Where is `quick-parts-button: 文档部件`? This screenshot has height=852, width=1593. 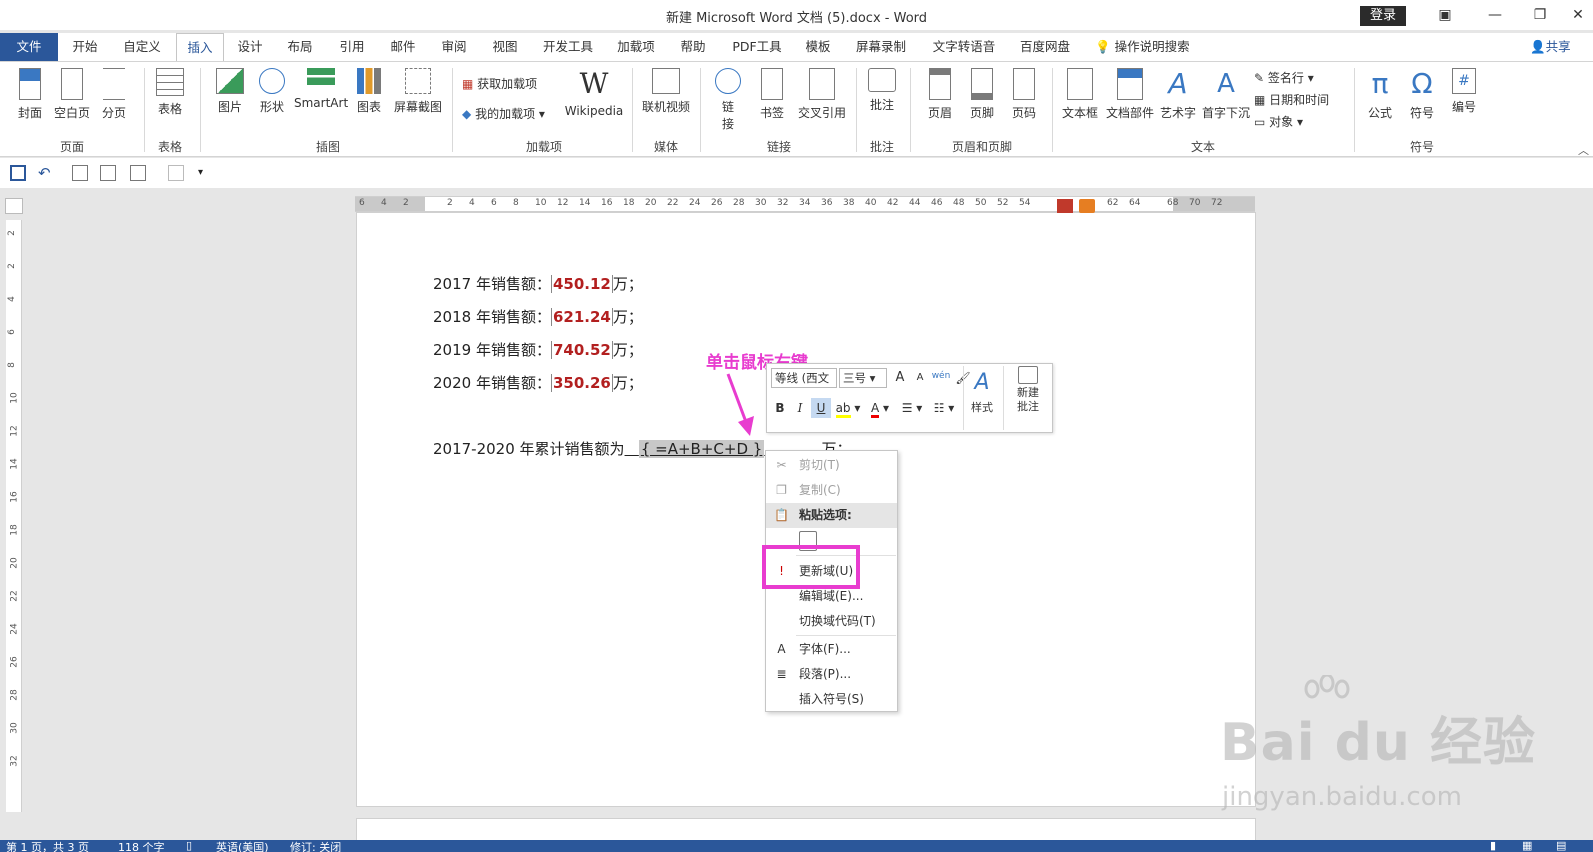 quick-parts-button: 文档部件 is located at coordinates (1130, 94).